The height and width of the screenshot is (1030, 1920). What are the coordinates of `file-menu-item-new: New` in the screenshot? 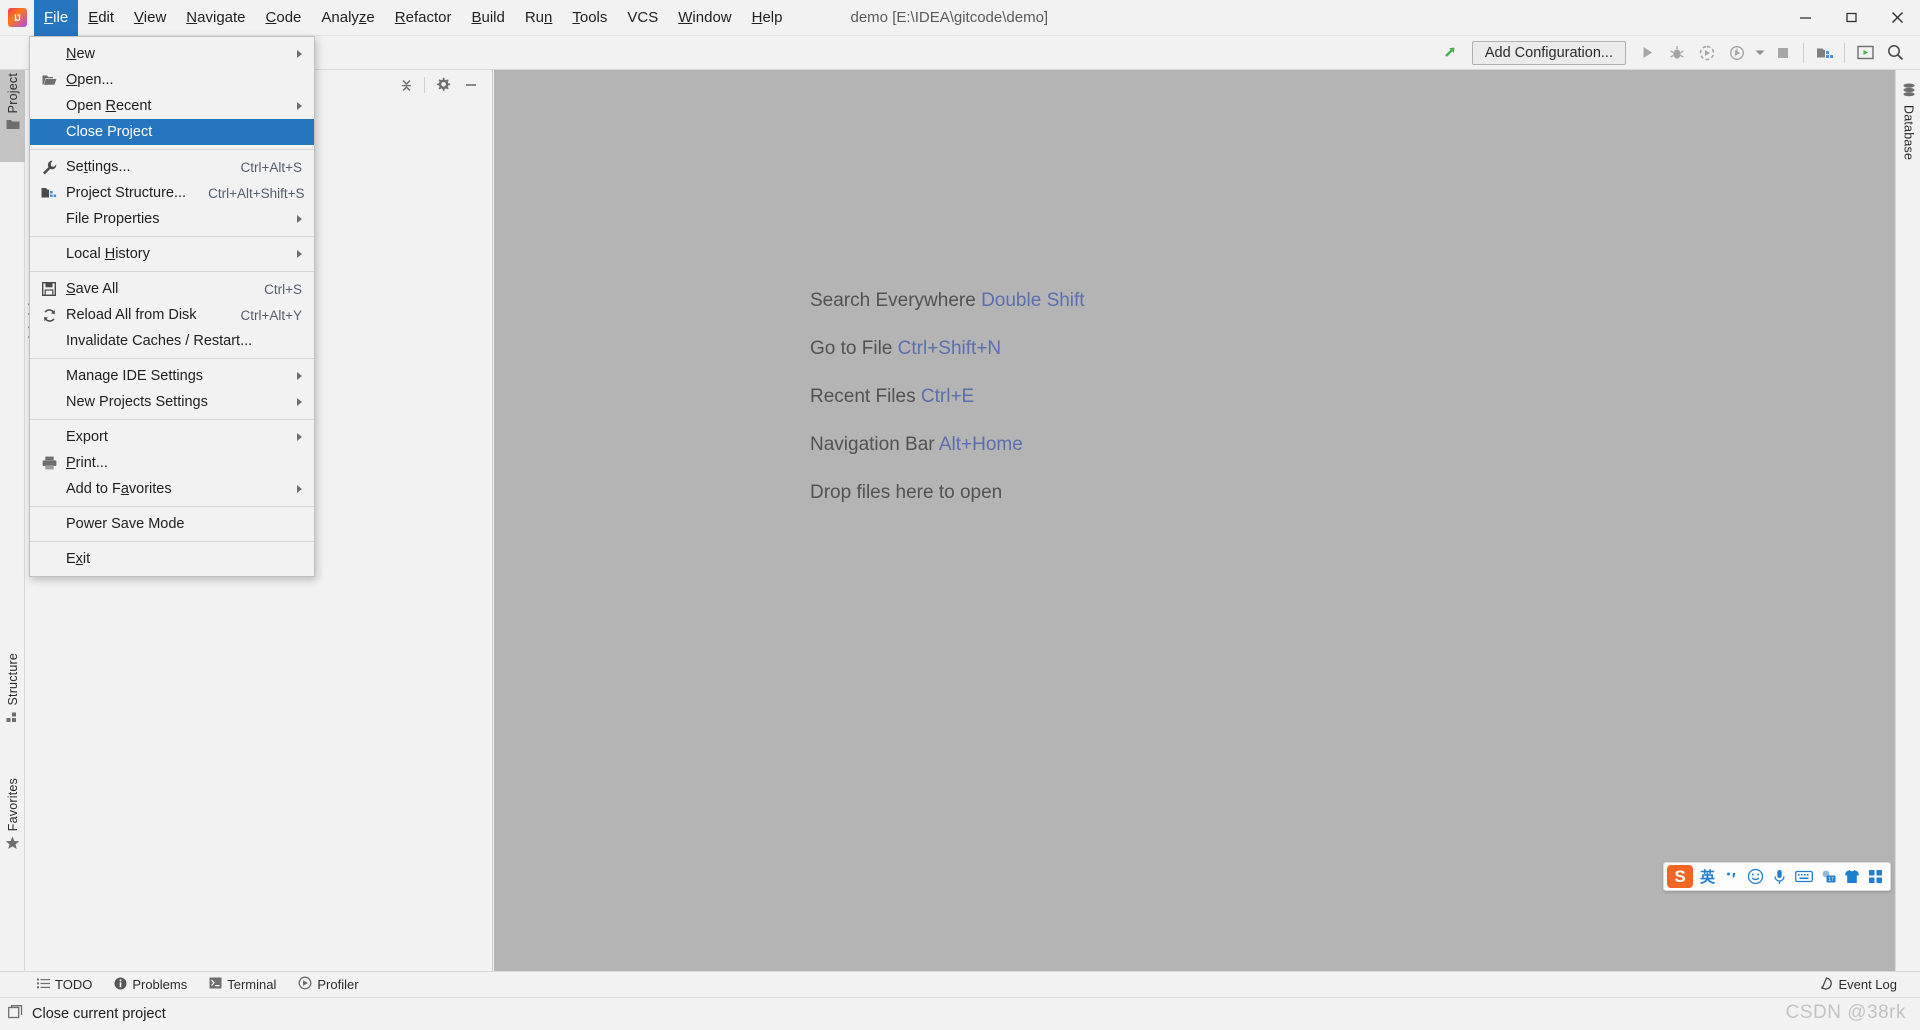 It's located at (172, 54).